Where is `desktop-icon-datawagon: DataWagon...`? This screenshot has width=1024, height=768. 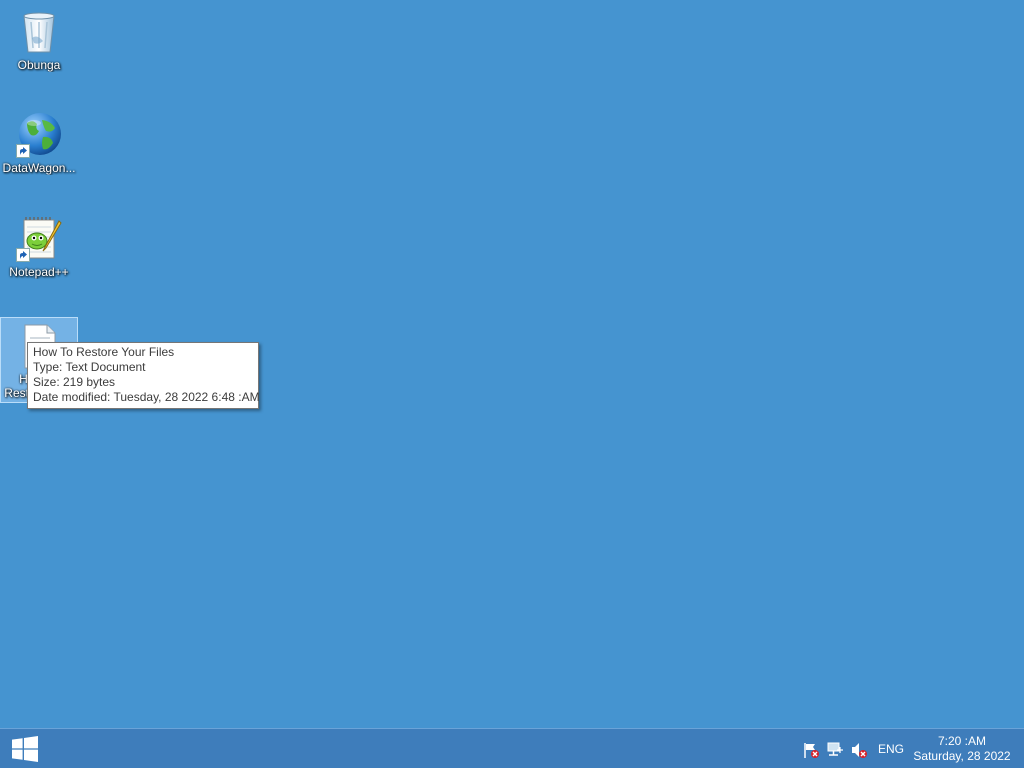 desktop-icon-datawagon: DataWagon... is located at coordinates (39, 141).